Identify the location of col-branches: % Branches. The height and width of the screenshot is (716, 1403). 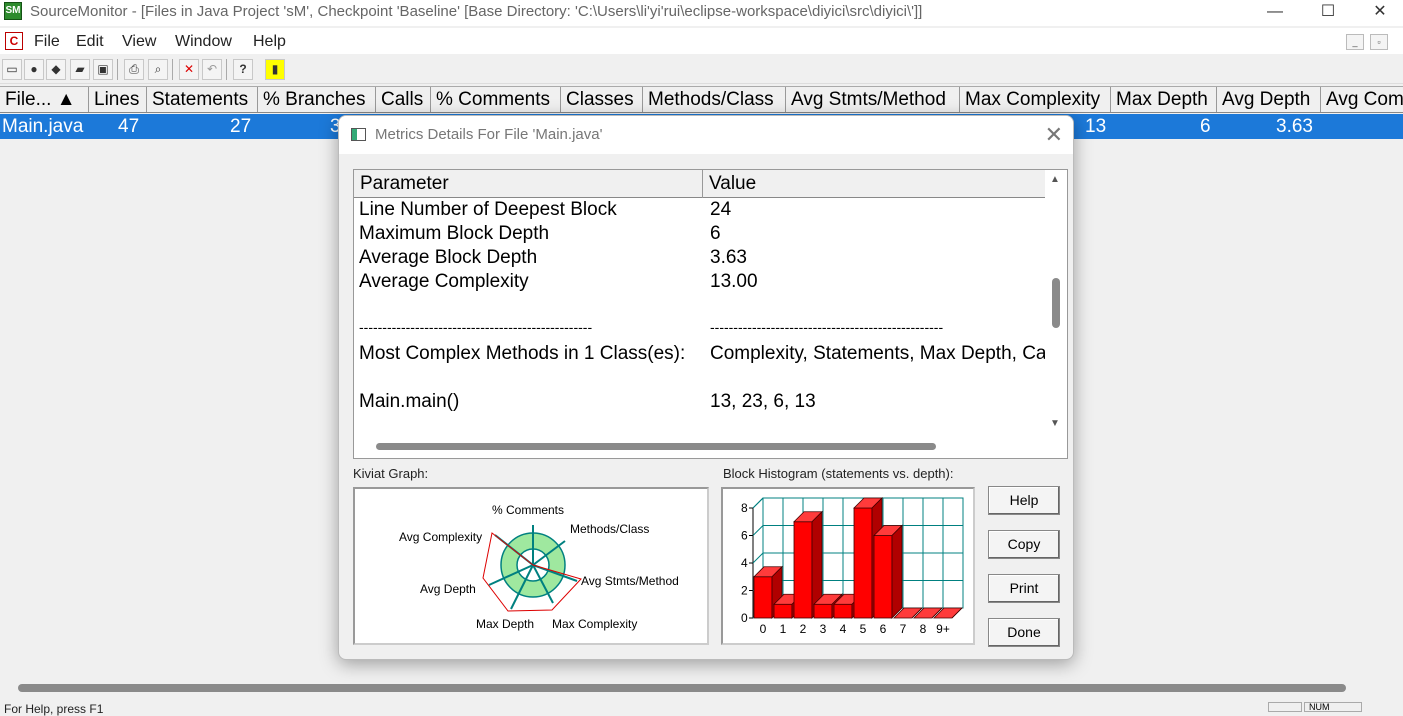
(317, 99).